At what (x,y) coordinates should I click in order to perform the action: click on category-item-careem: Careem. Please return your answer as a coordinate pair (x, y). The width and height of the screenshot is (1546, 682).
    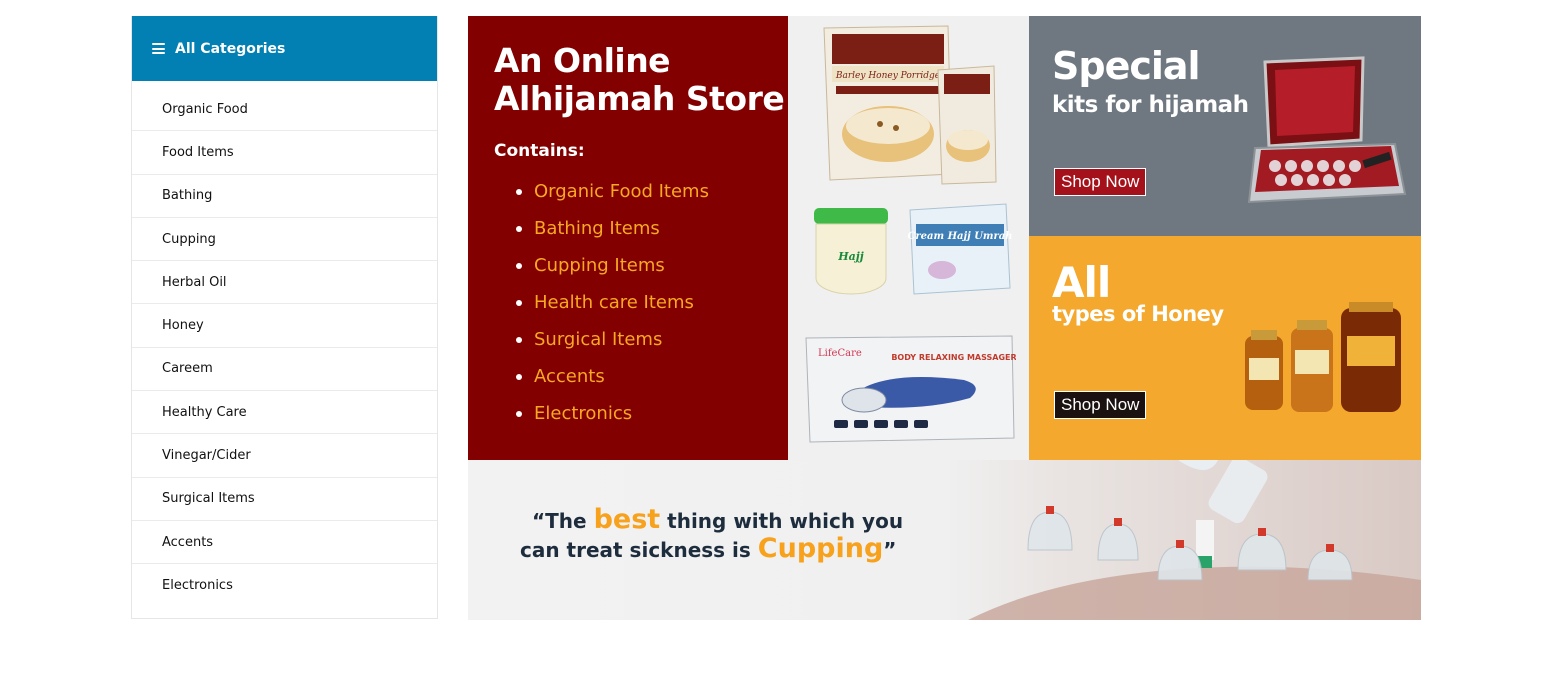
    Looking at the image, I should click on (284, 370).